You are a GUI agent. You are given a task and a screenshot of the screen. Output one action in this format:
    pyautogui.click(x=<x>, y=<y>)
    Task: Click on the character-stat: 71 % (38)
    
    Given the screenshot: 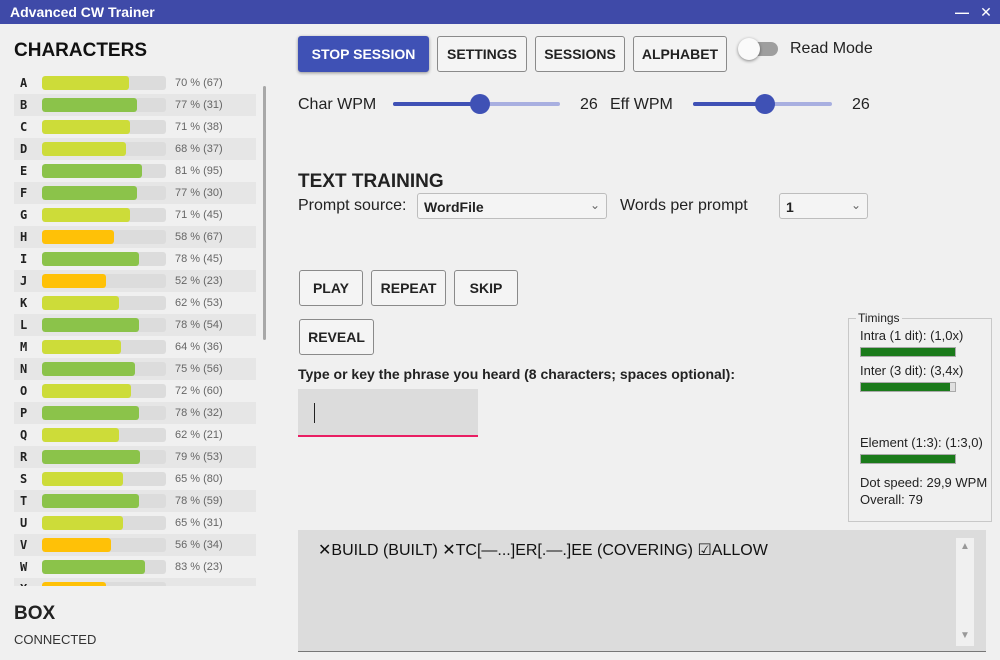 What is the action you would take?
    pyautogui.click(x=199, y=127)
    